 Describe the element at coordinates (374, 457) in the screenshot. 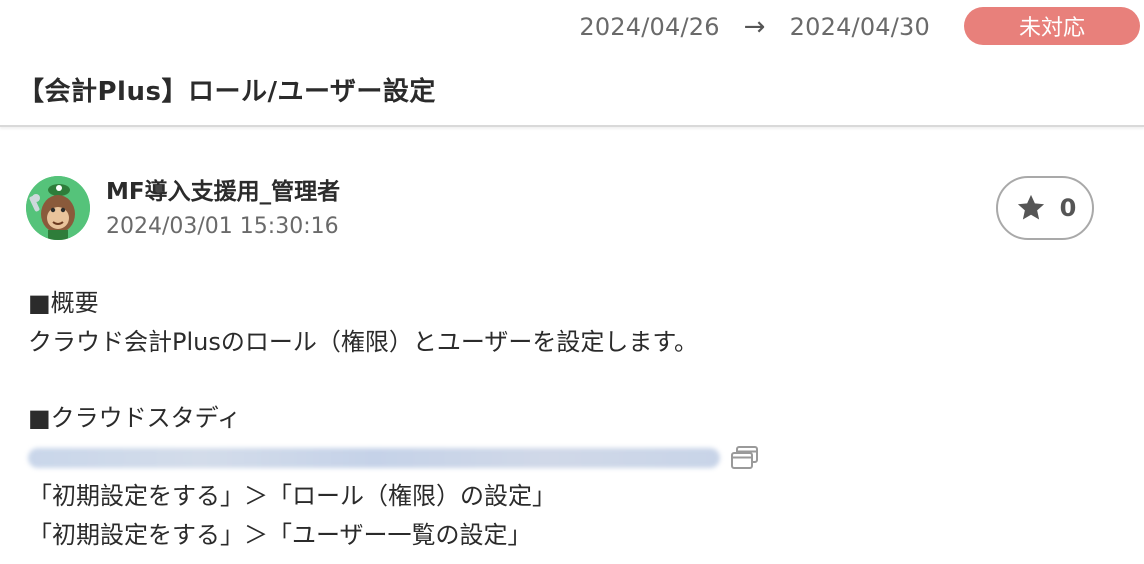

I see `study-link` at that location.